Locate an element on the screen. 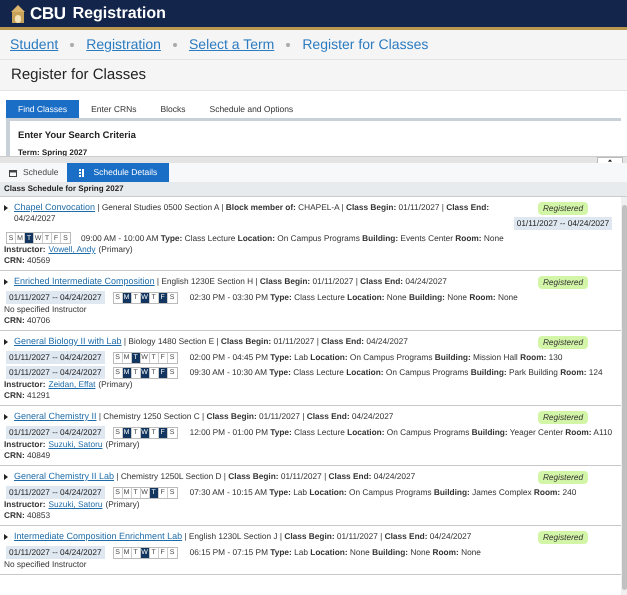 This screenshot has width=627, height=595. instructor-link: Vowell, Andy is located at coordinates (72, 249).